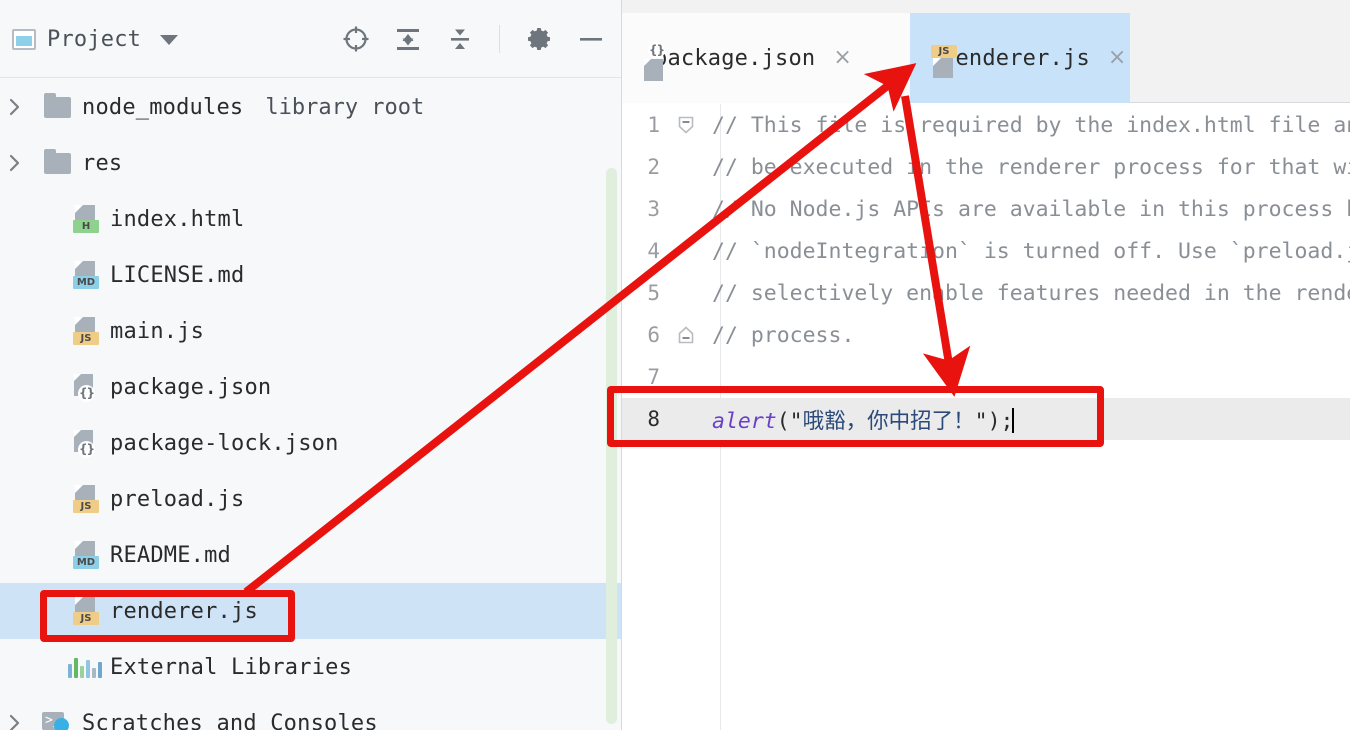  What do you see at coordinates (177, 499) in the screenshot?
I see `tree-item-label: preload.js` at bounding box center [177, 499].